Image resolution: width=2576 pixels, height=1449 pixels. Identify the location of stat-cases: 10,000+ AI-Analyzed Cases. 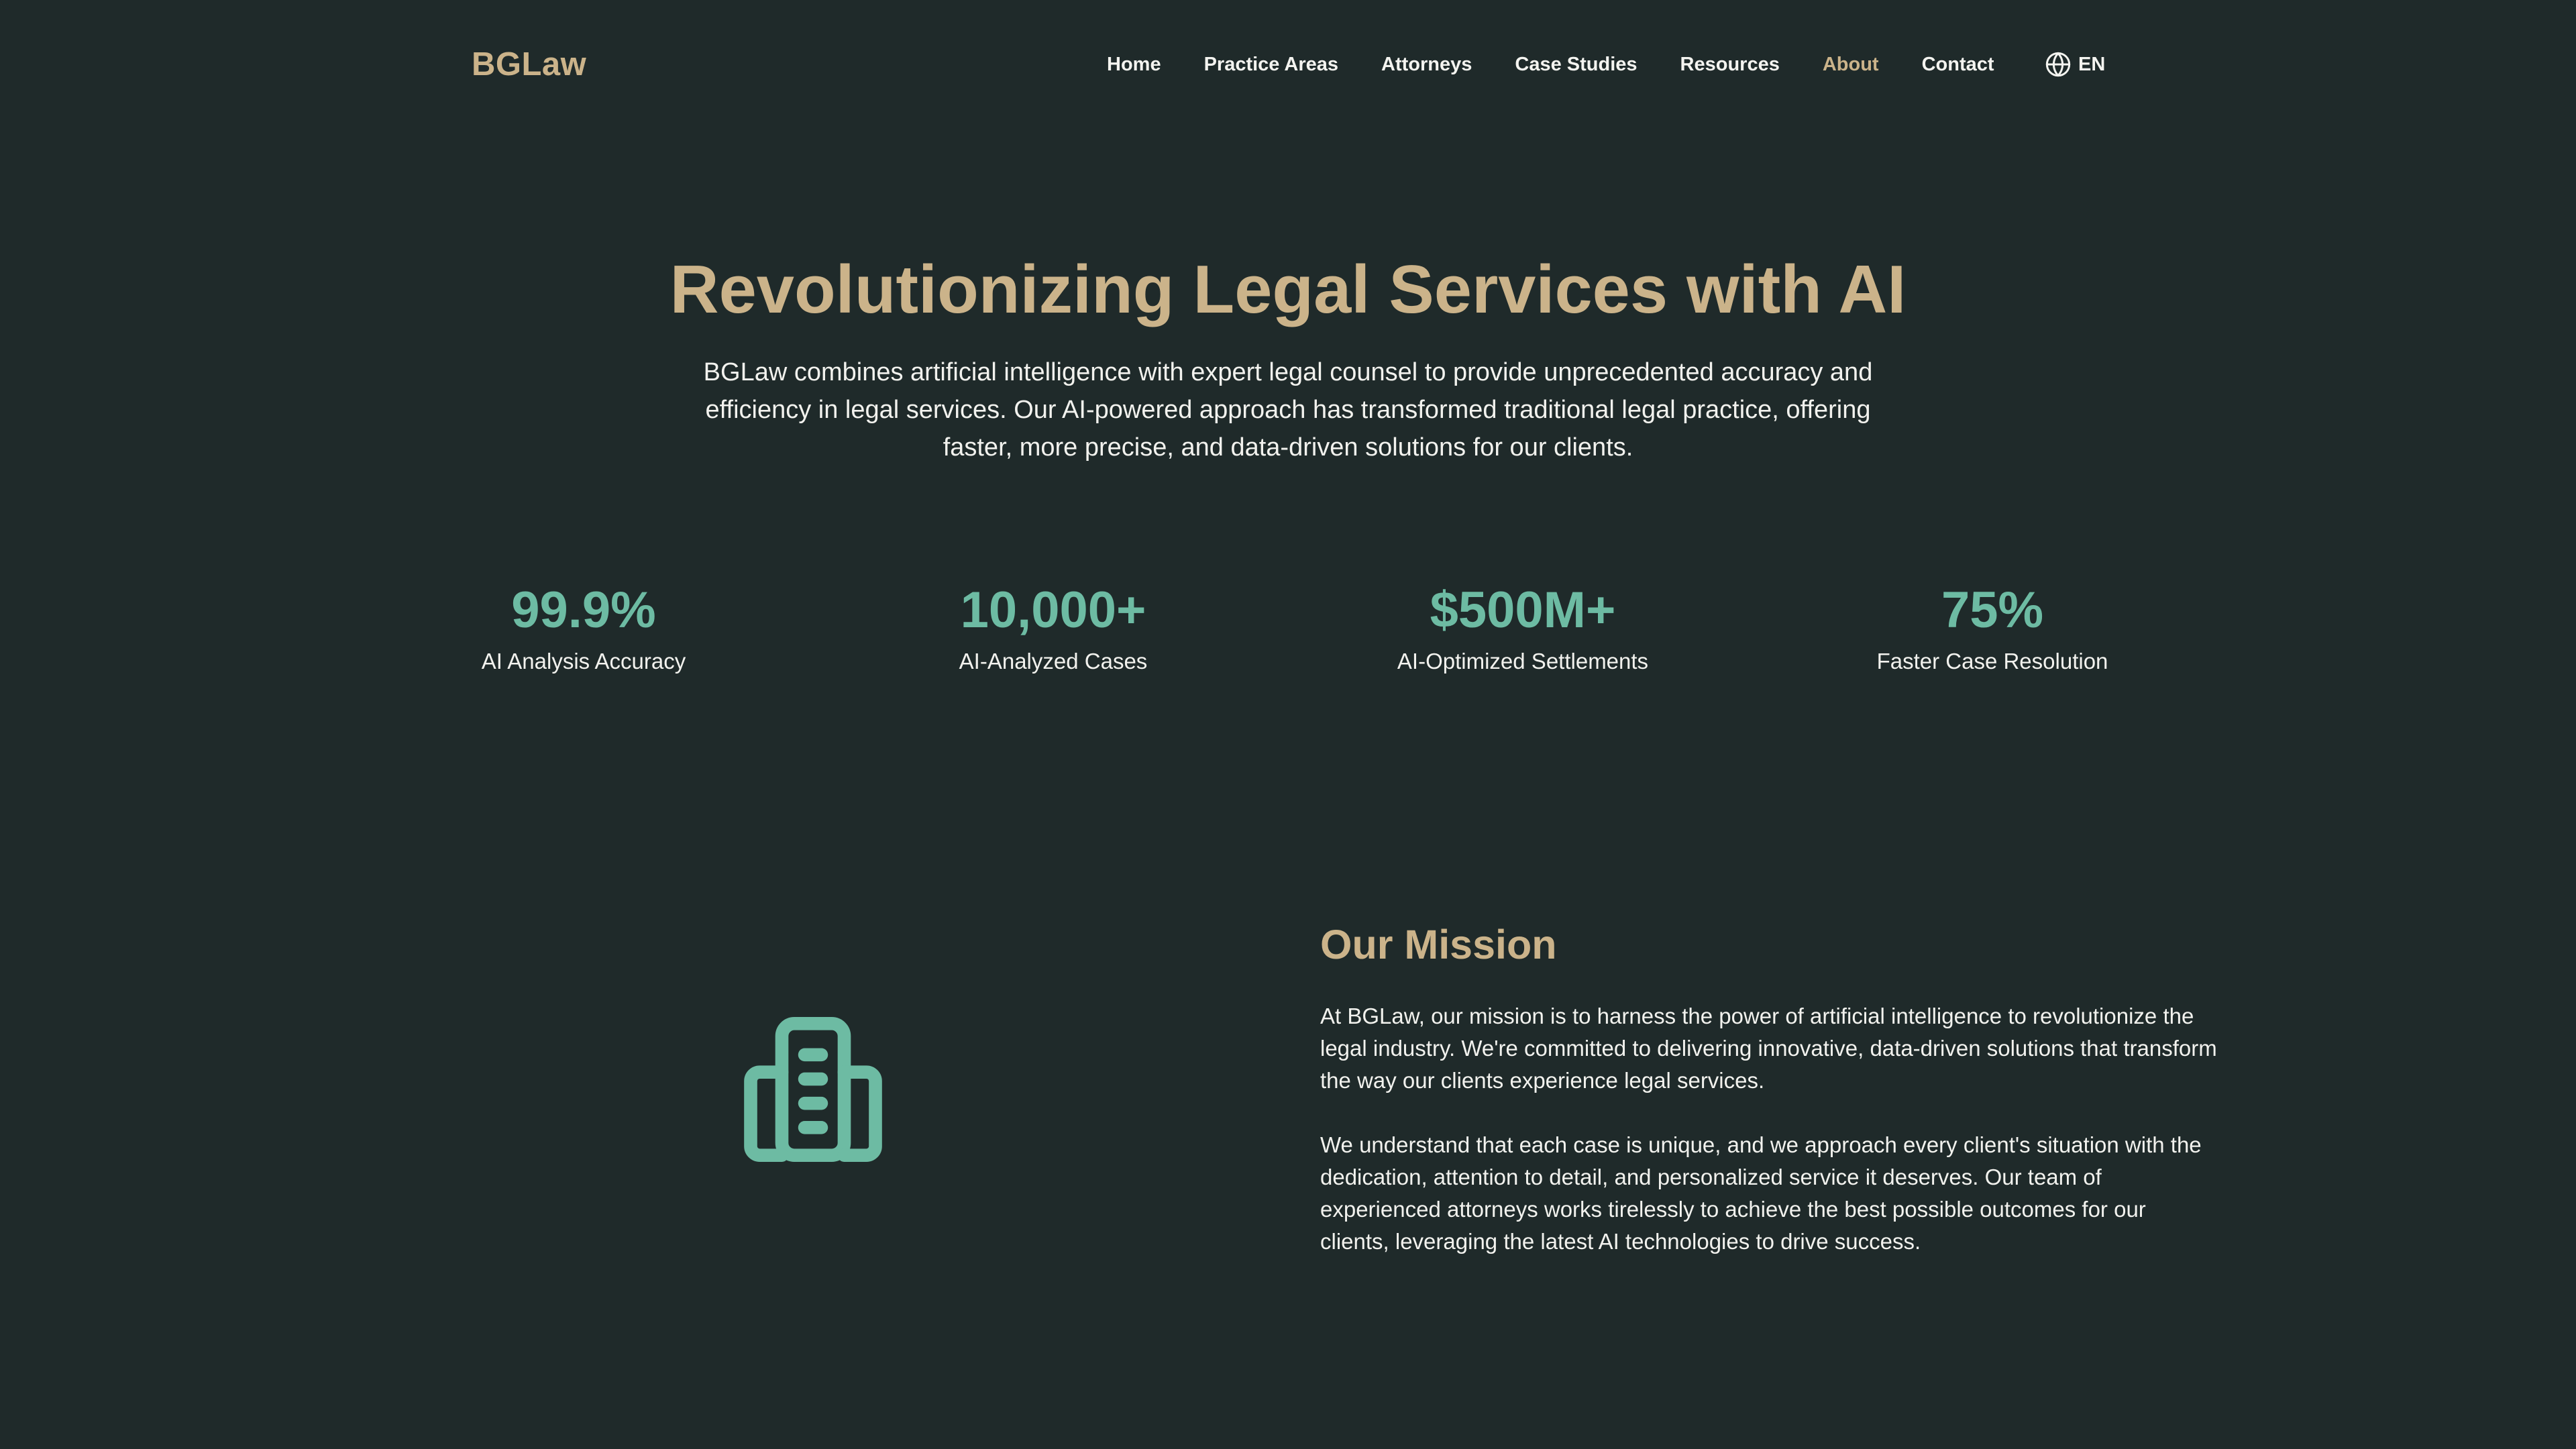
(1053, 626).